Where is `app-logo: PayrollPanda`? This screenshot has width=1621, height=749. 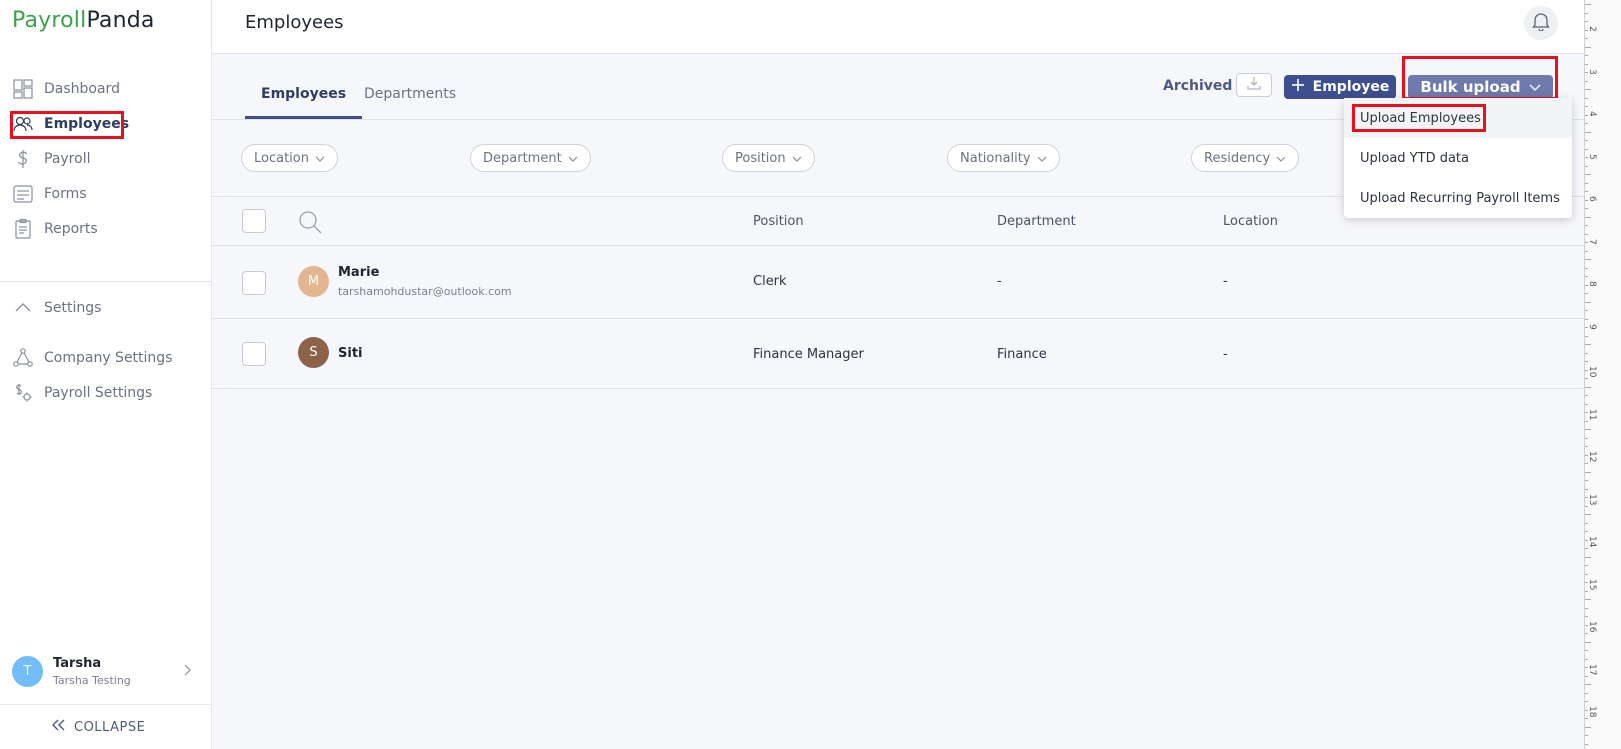
app-logo: PayrollPanda is located at coordinates (83, 20).